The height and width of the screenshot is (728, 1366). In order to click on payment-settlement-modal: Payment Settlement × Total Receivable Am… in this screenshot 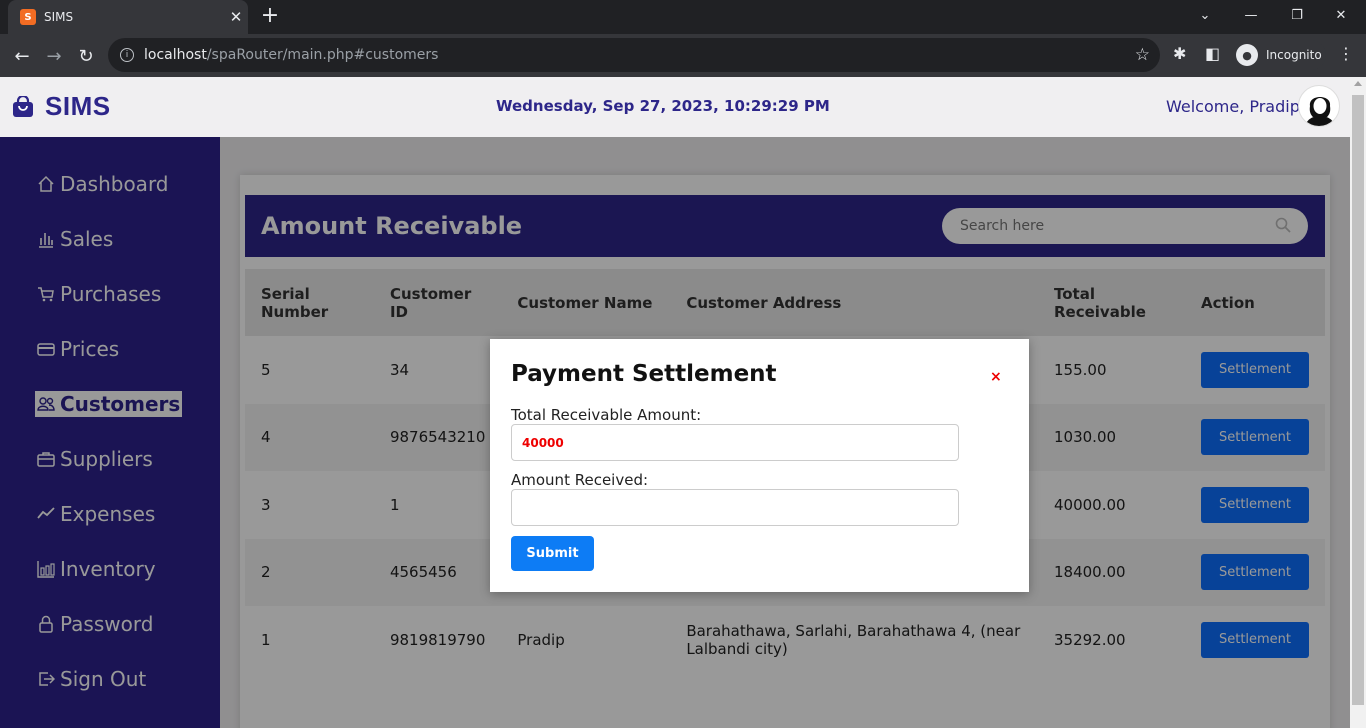, I will do `click(759, 465)`.